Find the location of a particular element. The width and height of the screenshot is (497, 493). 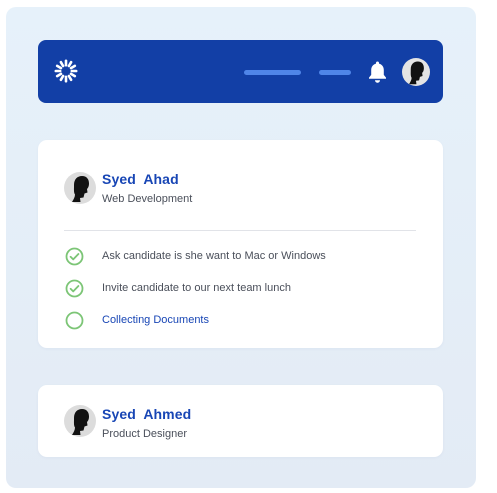

bell-icon is located at coordinates (377, 72).